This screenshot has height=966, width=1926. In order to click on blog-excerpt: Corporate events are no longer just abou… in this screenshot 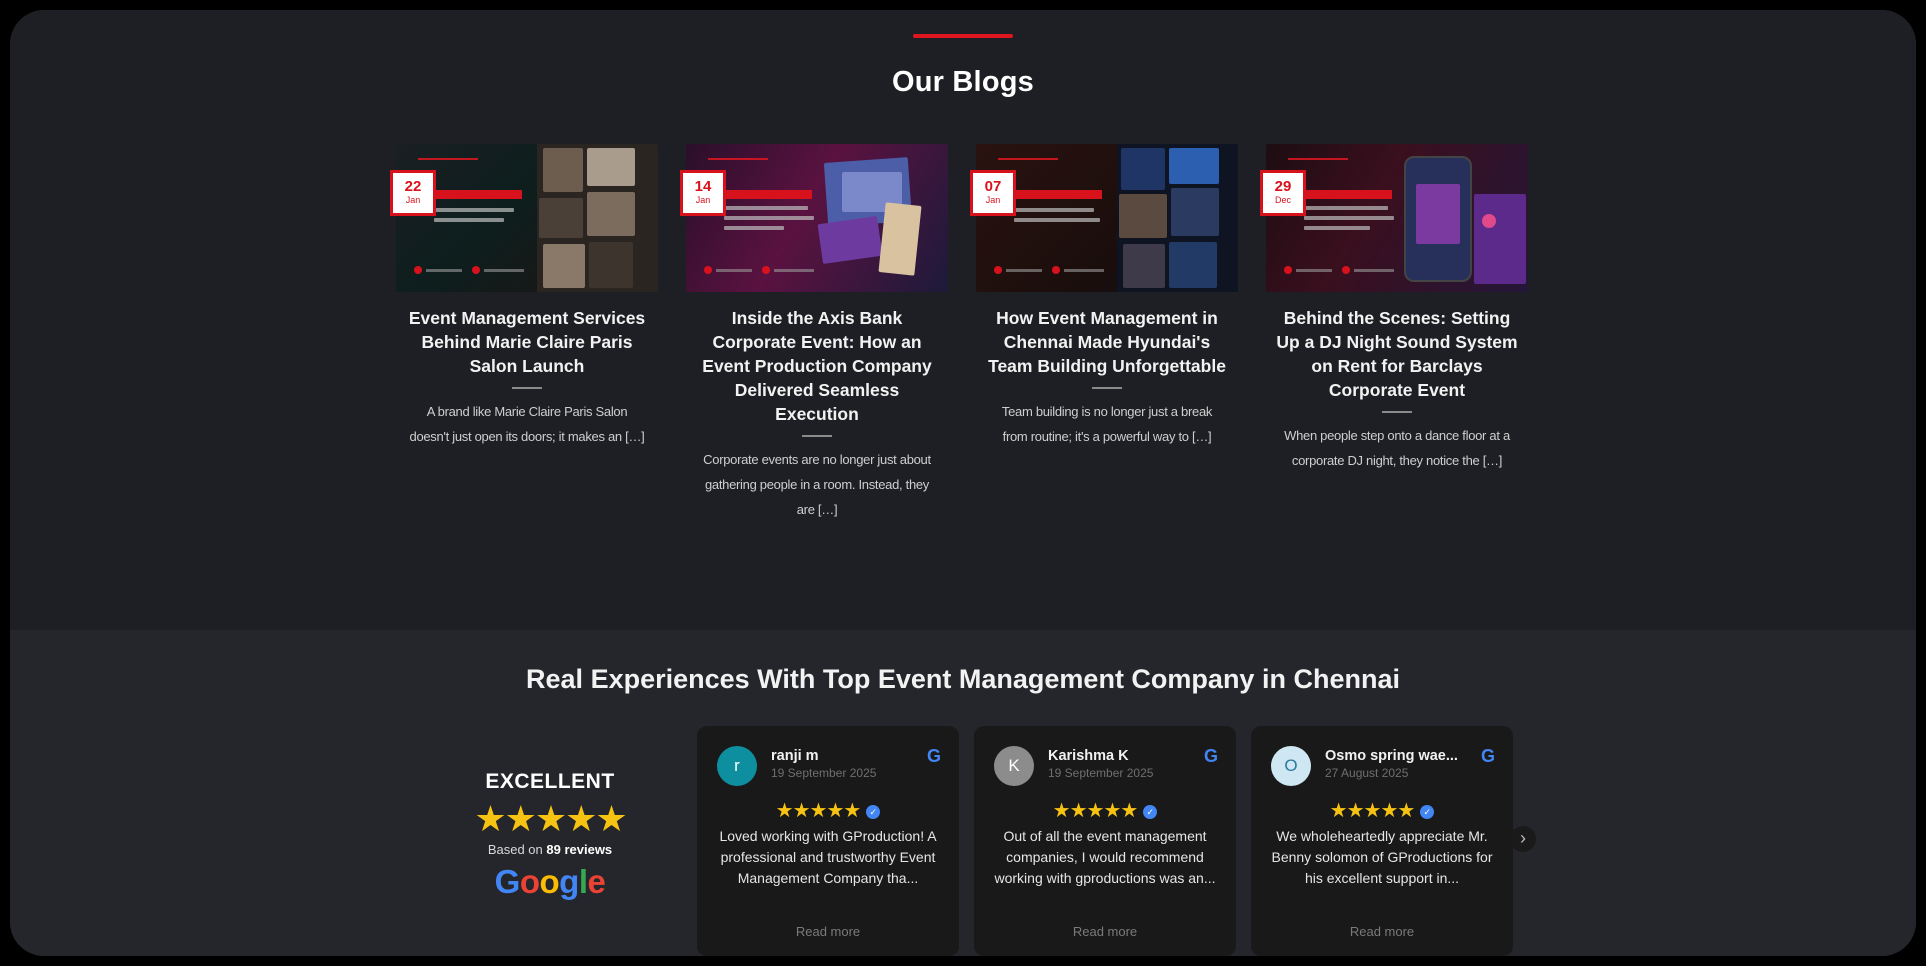, I will do `click(817, 484)`.